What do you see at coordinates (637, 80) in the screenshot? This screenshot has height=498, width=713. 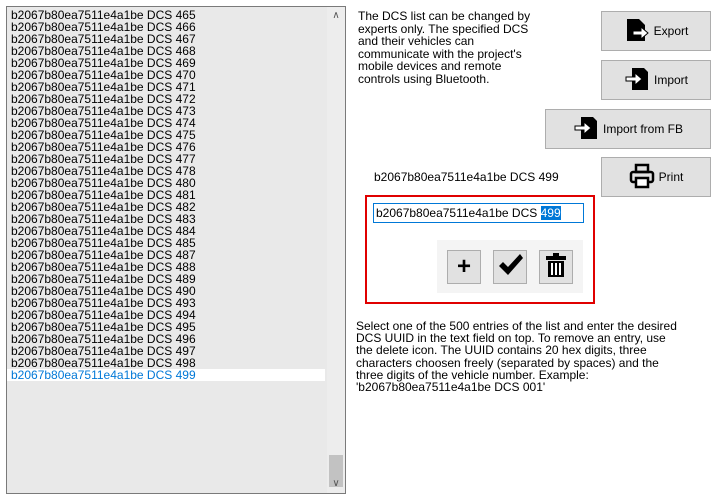 I see `import-icon` at bounding box center [637, 80].